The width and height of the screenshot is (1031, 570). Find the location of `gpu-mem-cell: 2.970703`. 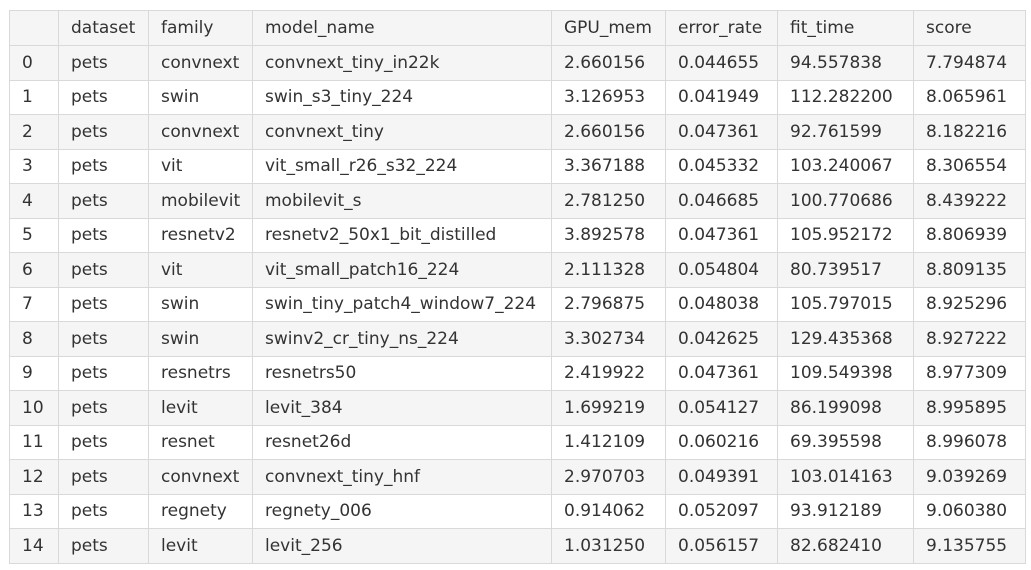

gpu-mem-cell: 2.970703 is located at coordinates (608, 477).